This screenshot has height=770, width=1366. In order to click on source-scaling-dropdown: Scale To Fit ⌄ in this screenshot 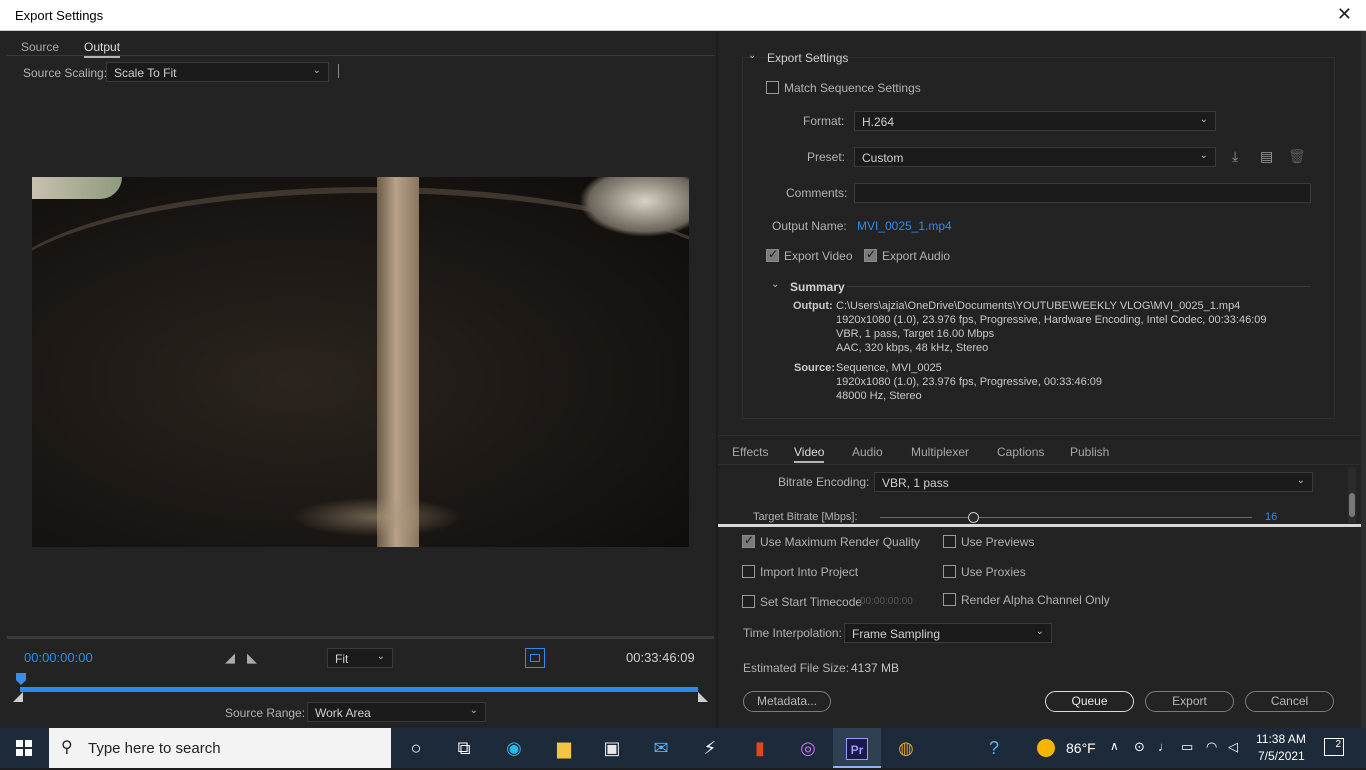, I will do `click(217, 72)`.